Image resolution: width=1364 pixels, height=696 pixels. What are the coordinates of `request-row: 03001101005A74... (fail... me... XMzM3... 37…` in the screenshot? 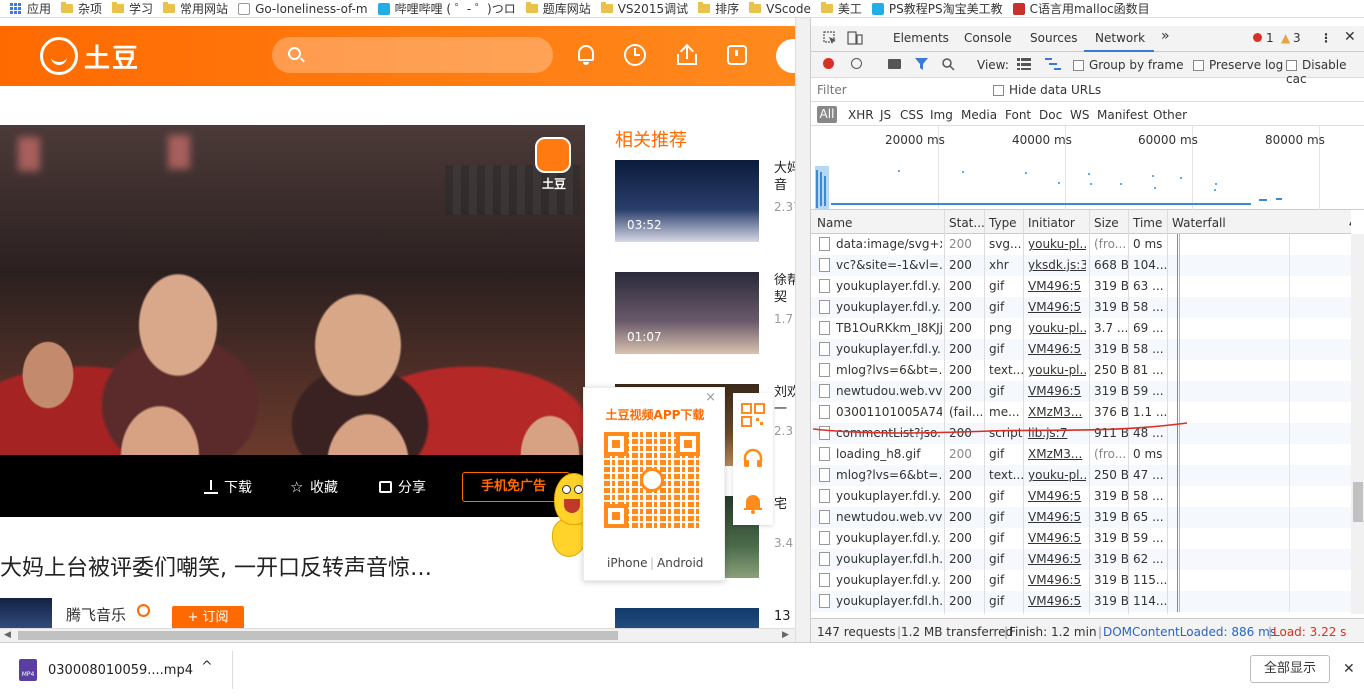 It's located at (1081, 412).